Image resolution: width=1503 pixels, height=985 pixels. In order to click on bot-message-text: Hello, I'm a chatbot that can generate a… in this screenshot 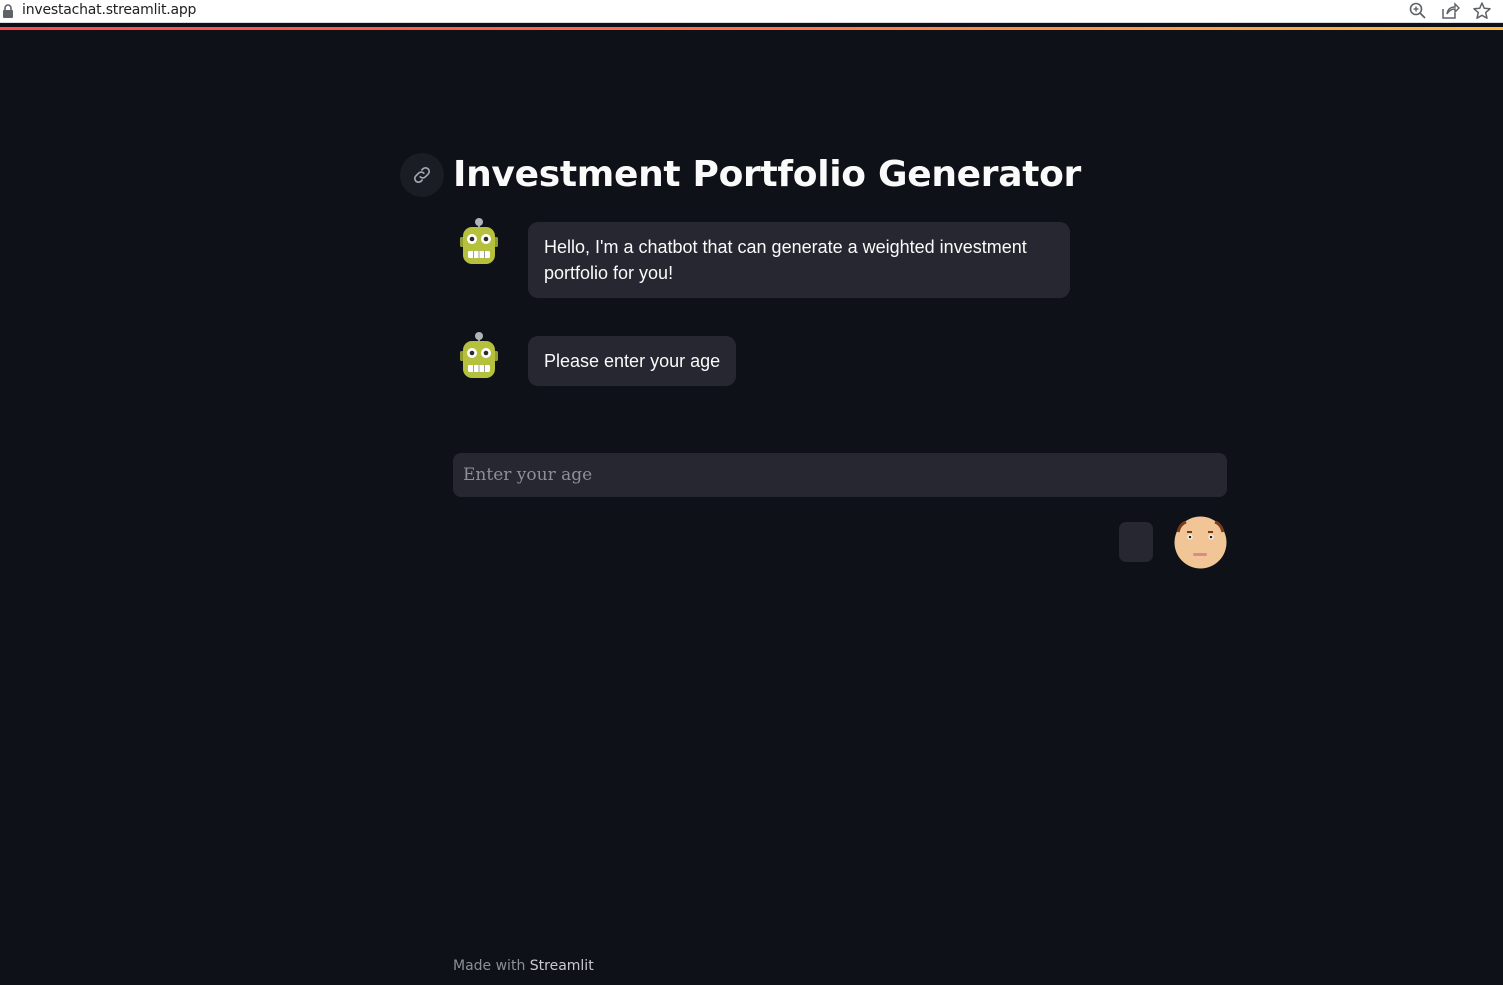, I will do `click(785, 260)`.